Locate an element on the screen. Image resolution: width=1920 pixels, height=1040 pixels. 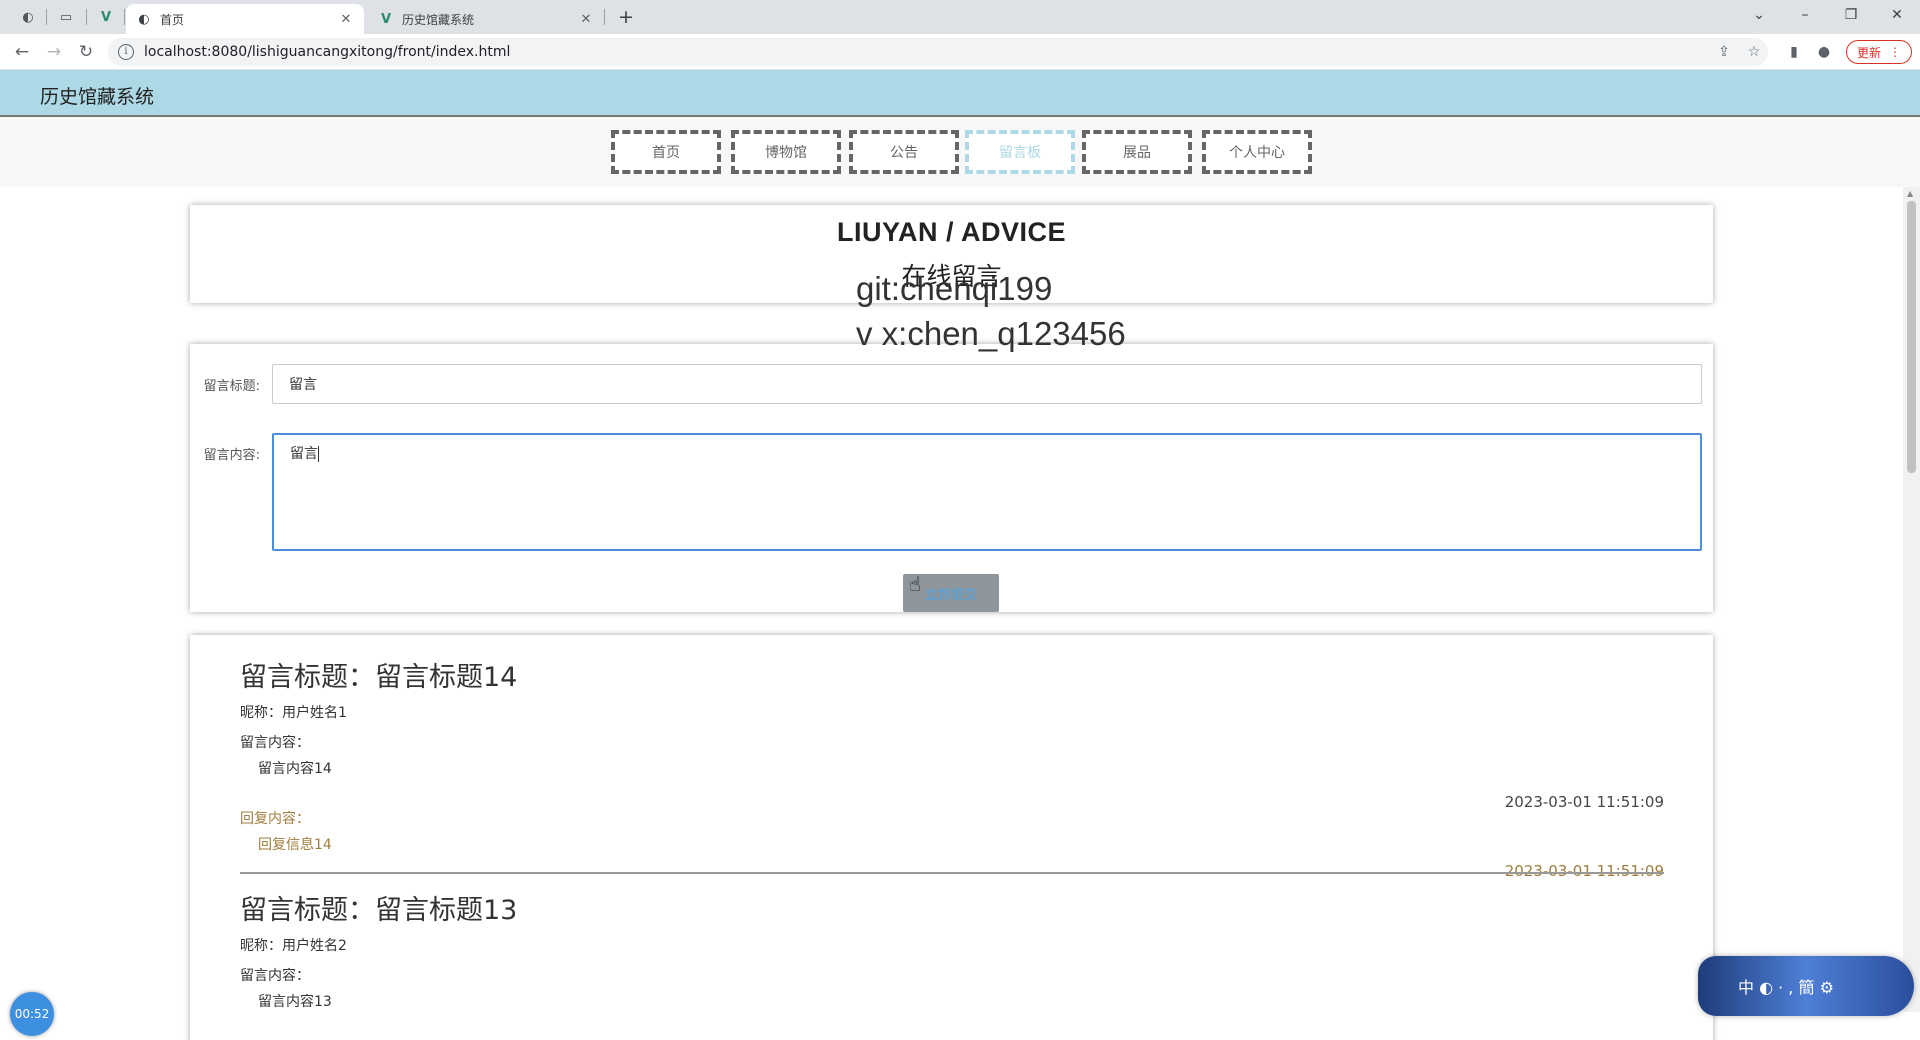
blank-tab-icon: ▭ is located at coordinates (66, 17).